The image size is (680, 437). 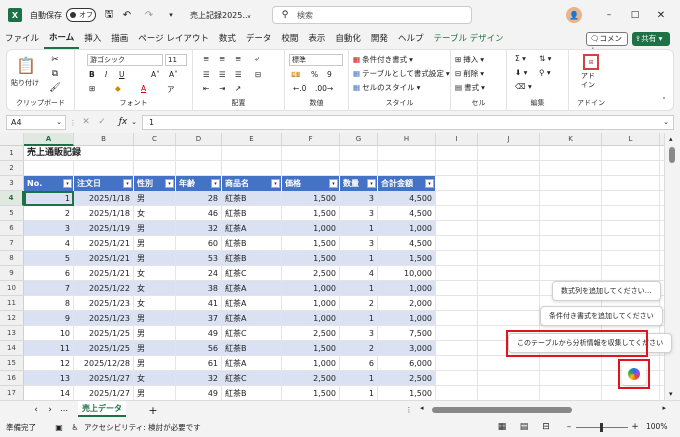 I want to click on format-painter-icon: 🖌, so click(x=55, y=88).